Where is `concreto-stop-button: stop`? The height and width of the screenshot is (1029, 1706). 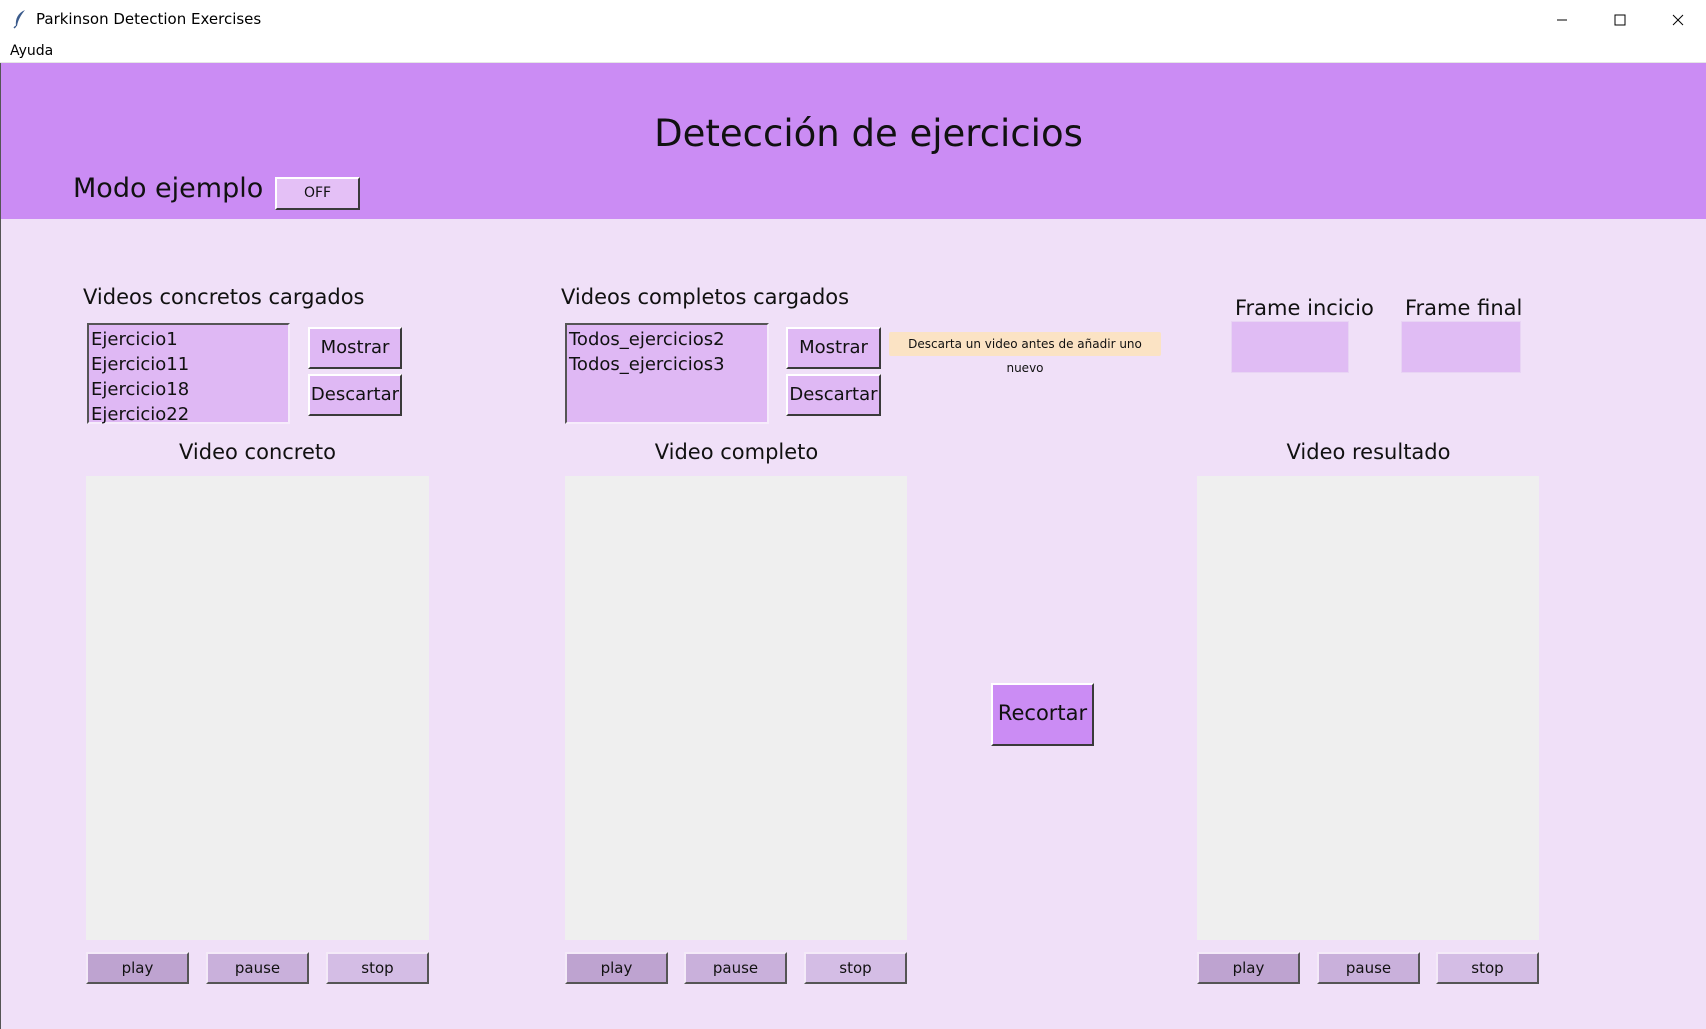
concreto-stop-button: stop is located at coordinates (377, 968).